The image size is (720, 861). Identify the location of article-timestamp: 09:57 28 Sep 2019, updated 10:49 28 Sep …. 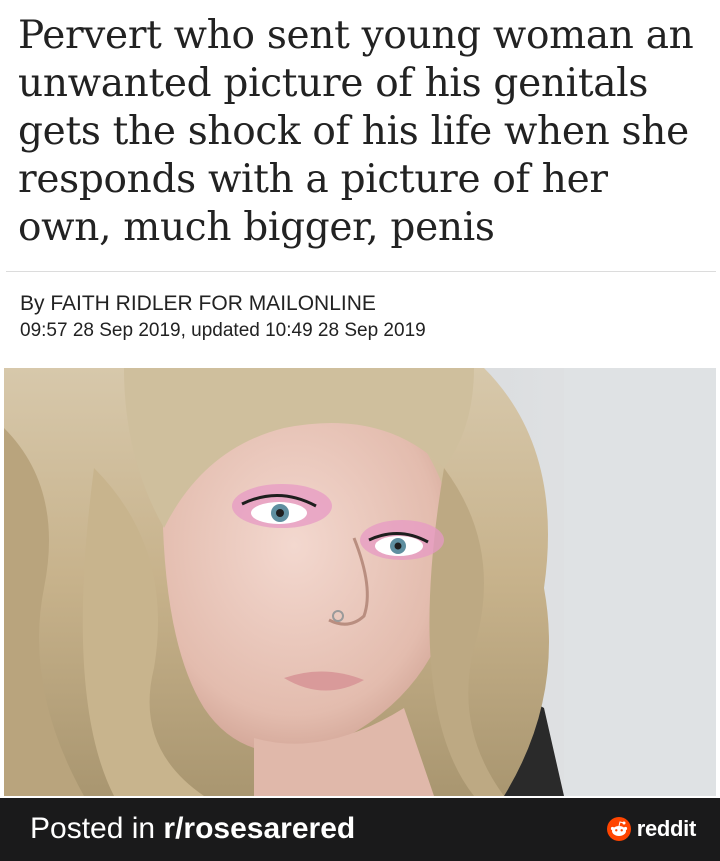
(223, 330).